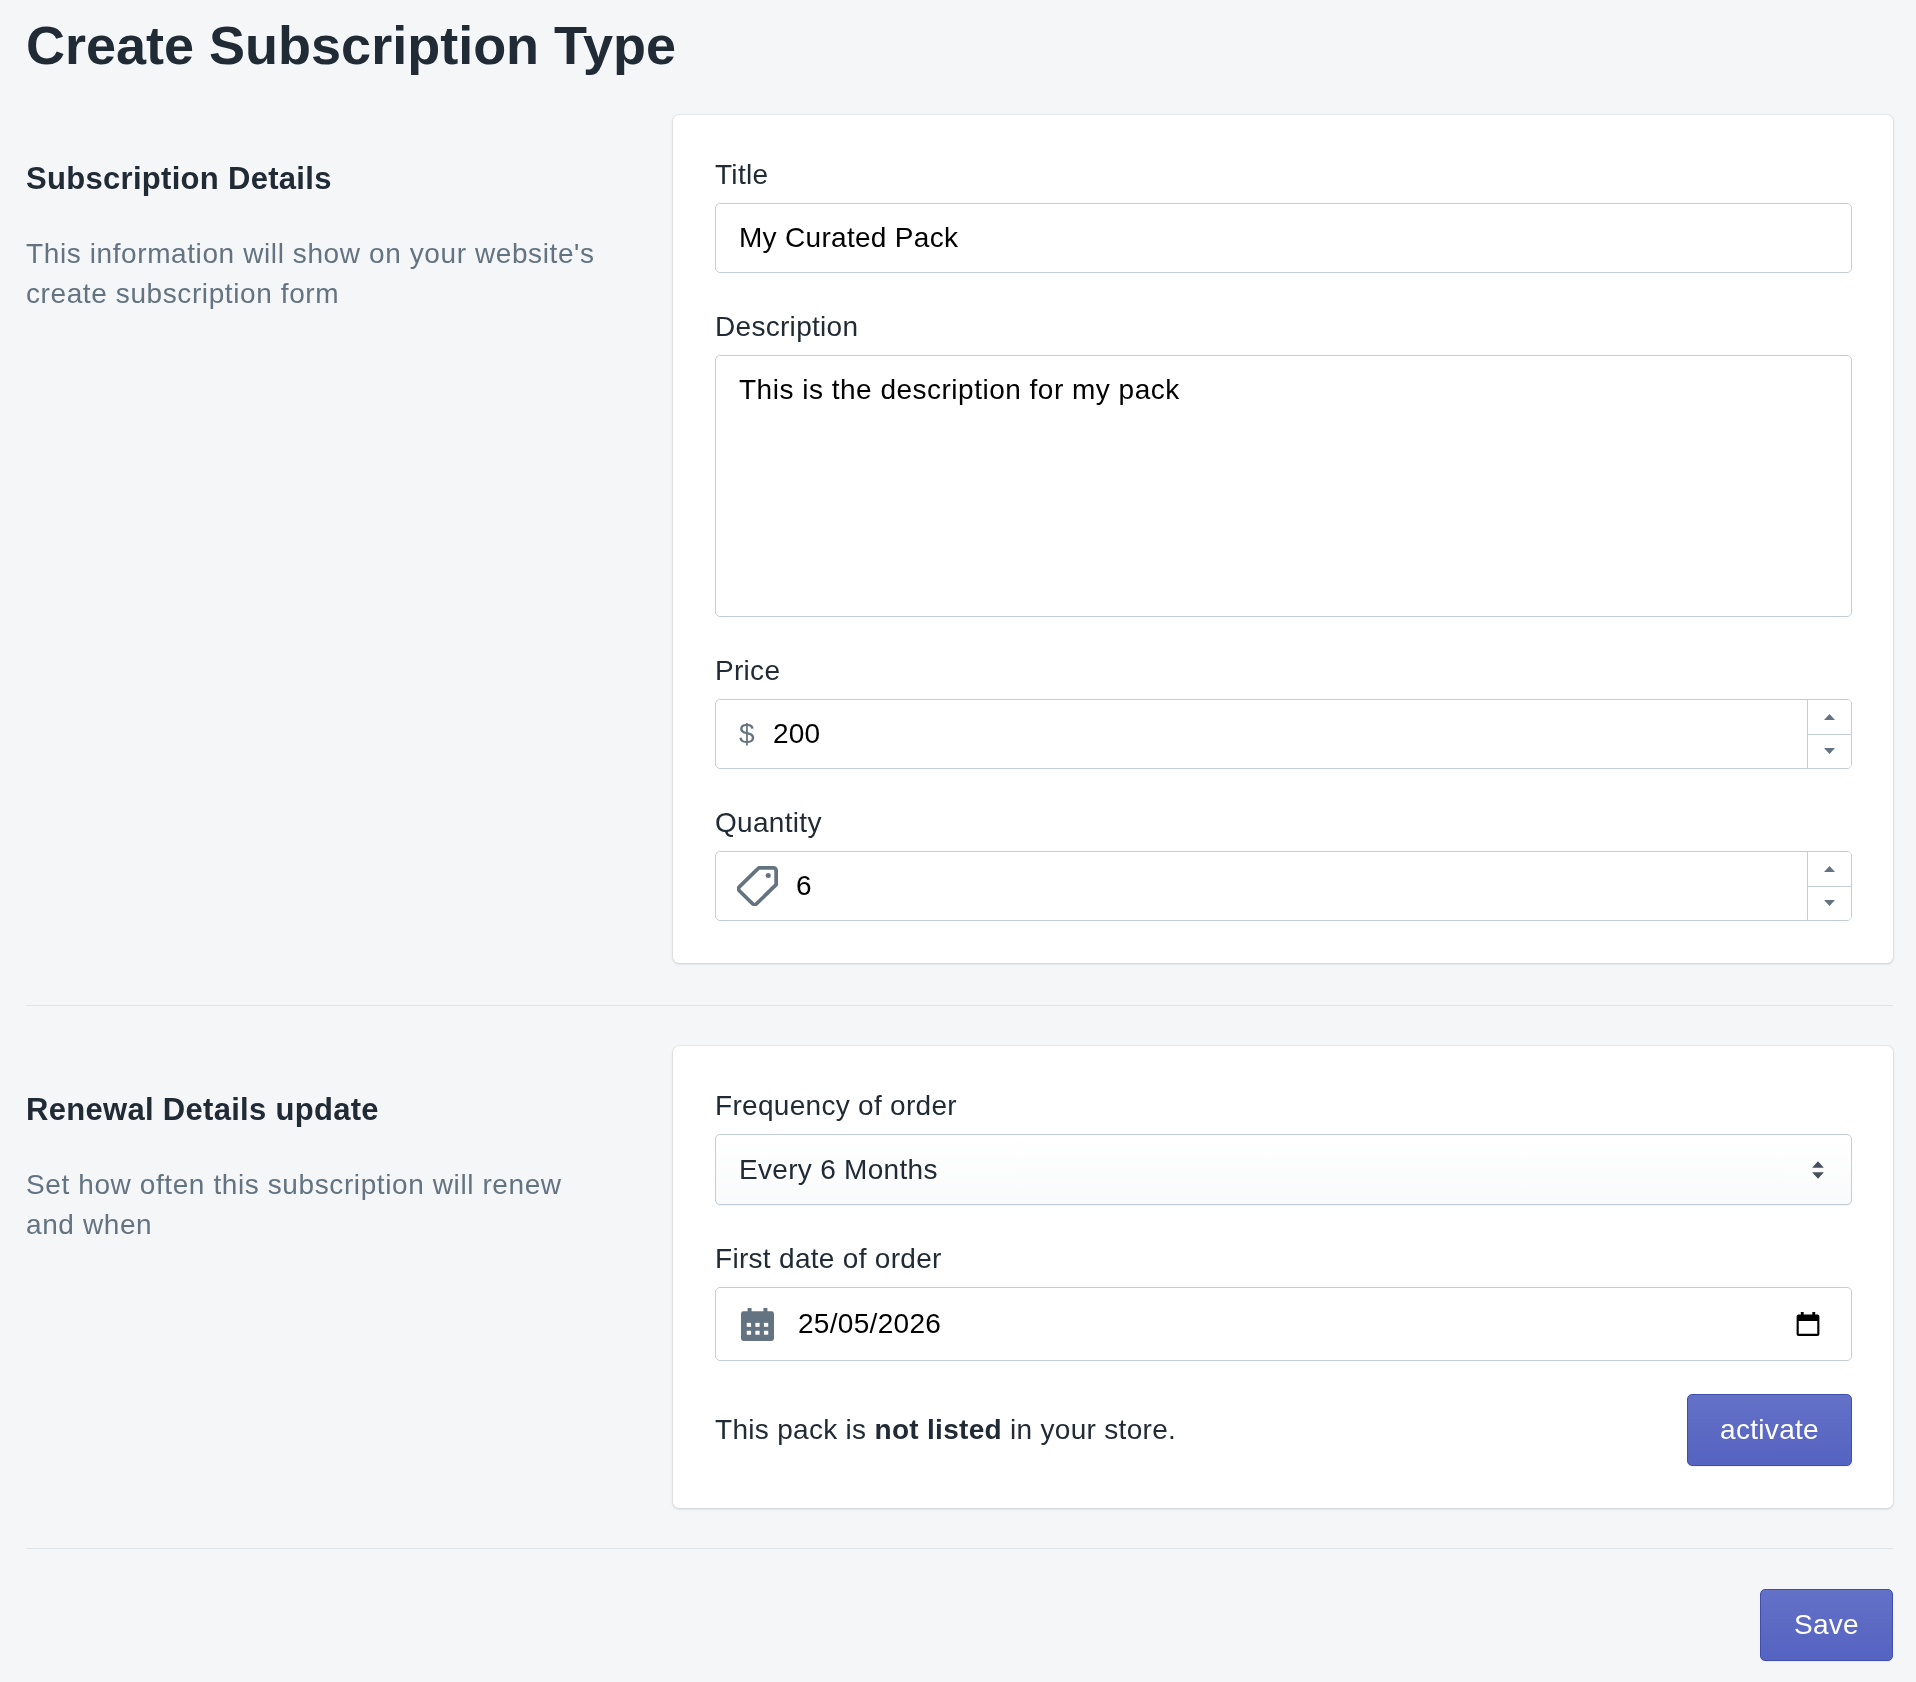 This screenshot has height=1682, width=1916. What do you see at coordinates (1283, 486) in the screenshot?
I see `text-area: This is the description for my pack` at bounding box center [1283, 486].